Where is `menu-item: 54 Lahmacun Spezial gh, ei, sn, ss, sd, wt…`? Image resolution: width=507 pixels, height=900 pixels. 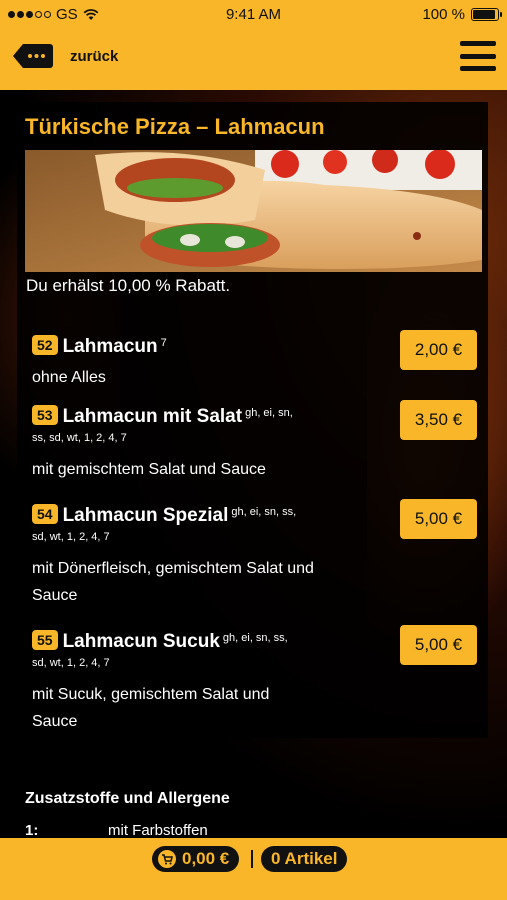
menu-item: 54 Lahmacun Spezial gh, ei, sn, ss, sd, wt… is located at coordinates (254, 554).